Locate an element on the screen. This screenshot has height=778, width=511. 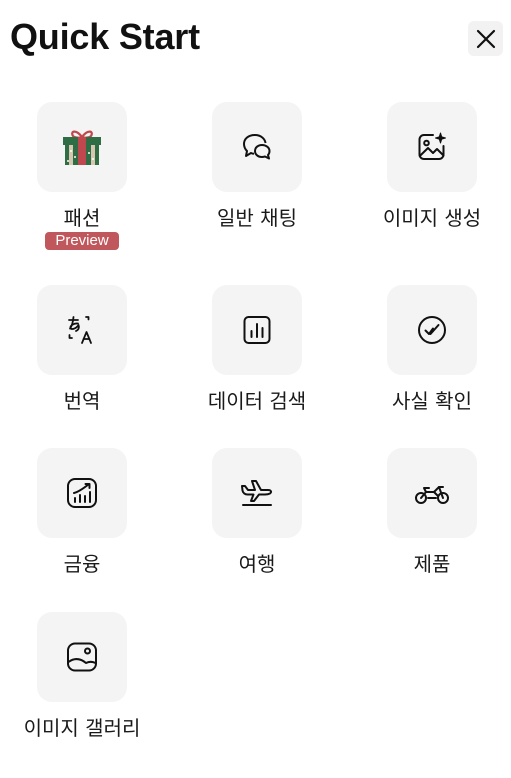
gift-icon is located at coordinates (82, 147).